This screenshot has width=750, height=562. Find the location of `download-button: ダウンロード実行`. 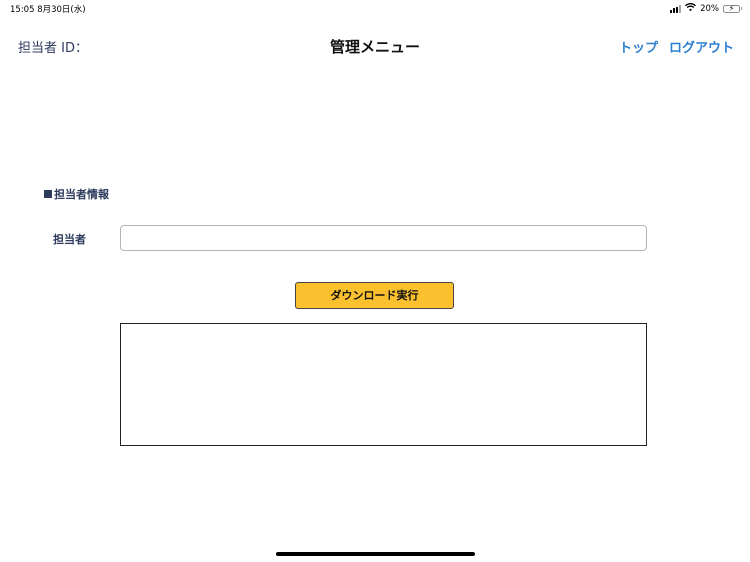

download-button: ダウンロード実行 is located at coordinates (374, 295).